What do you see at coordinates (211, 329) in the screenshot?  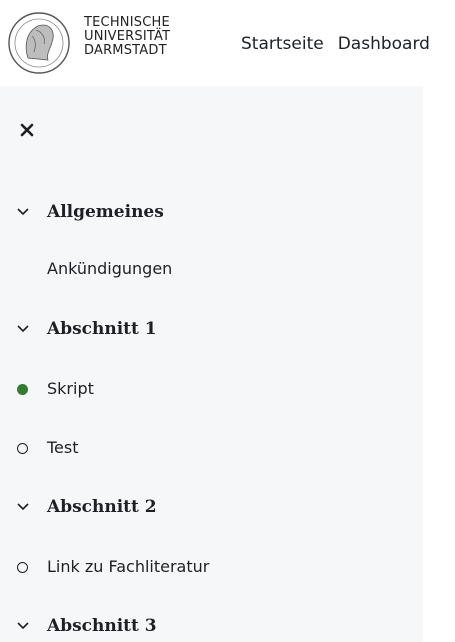 I see `section-abschnitt-1: Abschnitt 1` at bounding box center [211, 329].